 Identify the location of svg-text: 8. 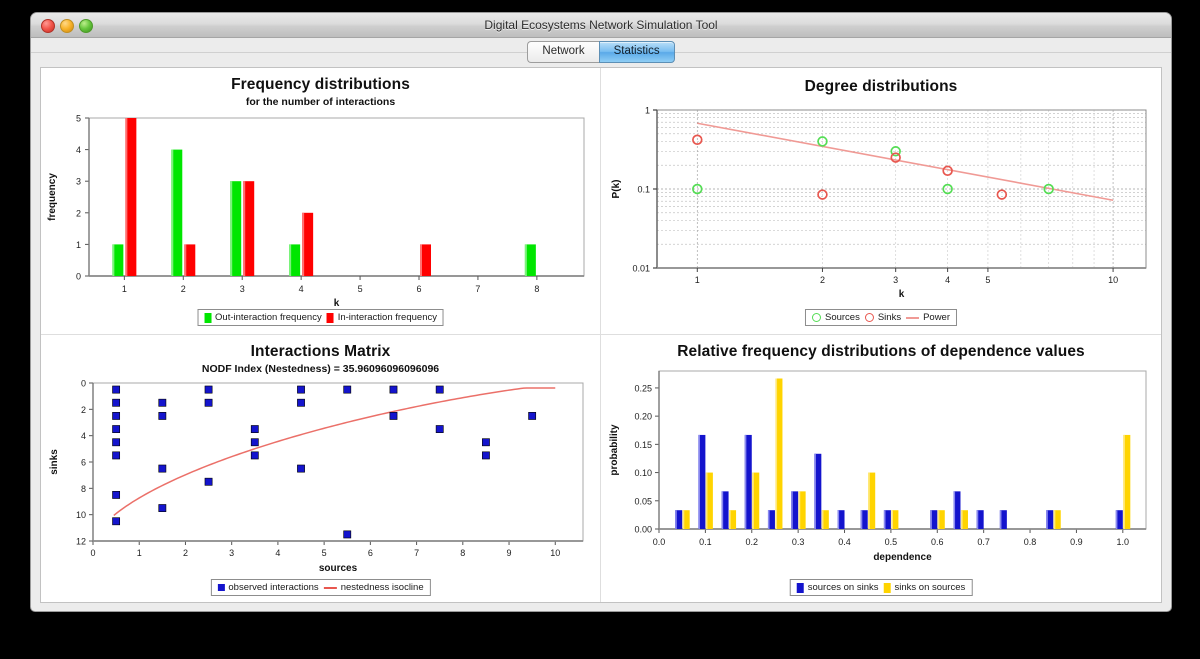
(462, 553).